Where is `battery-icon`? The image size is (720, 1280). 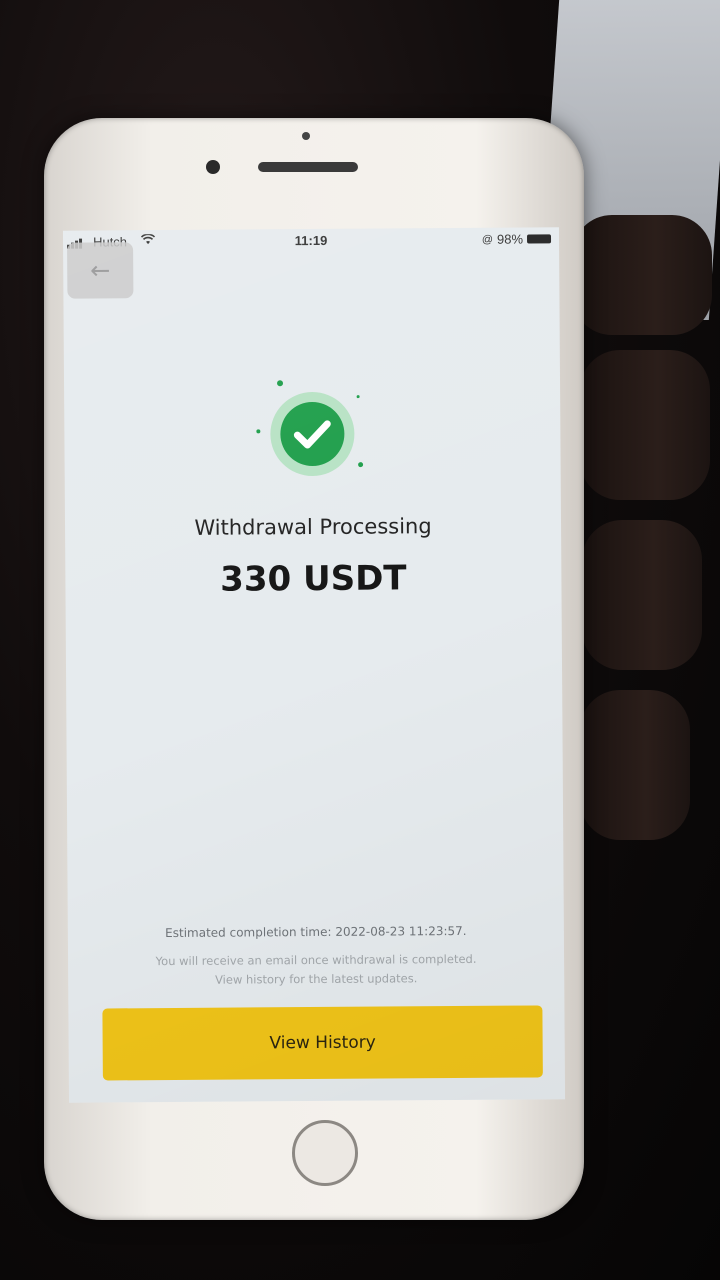 battery-icon is located at coordinates (539, 239).